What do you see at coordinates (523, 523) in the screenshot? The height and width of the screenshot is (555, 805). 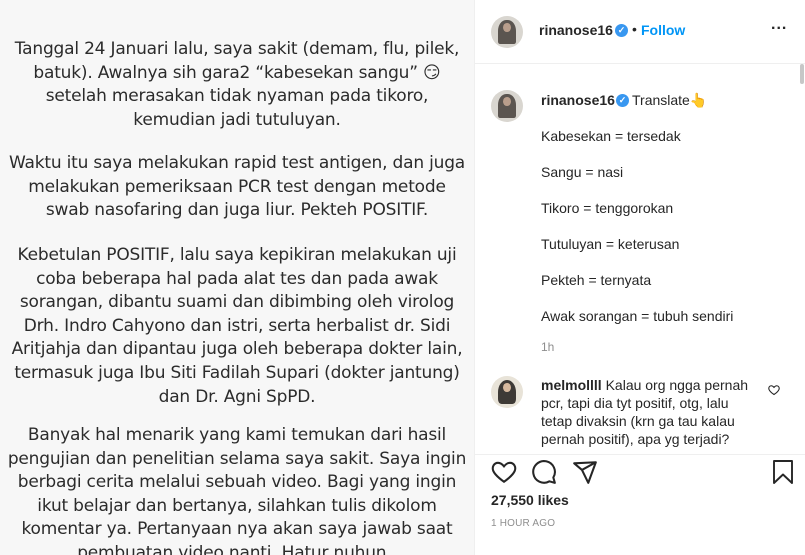 I see `post-timestamp: 1 HOUR AGO` at bounding box center [523, 523].